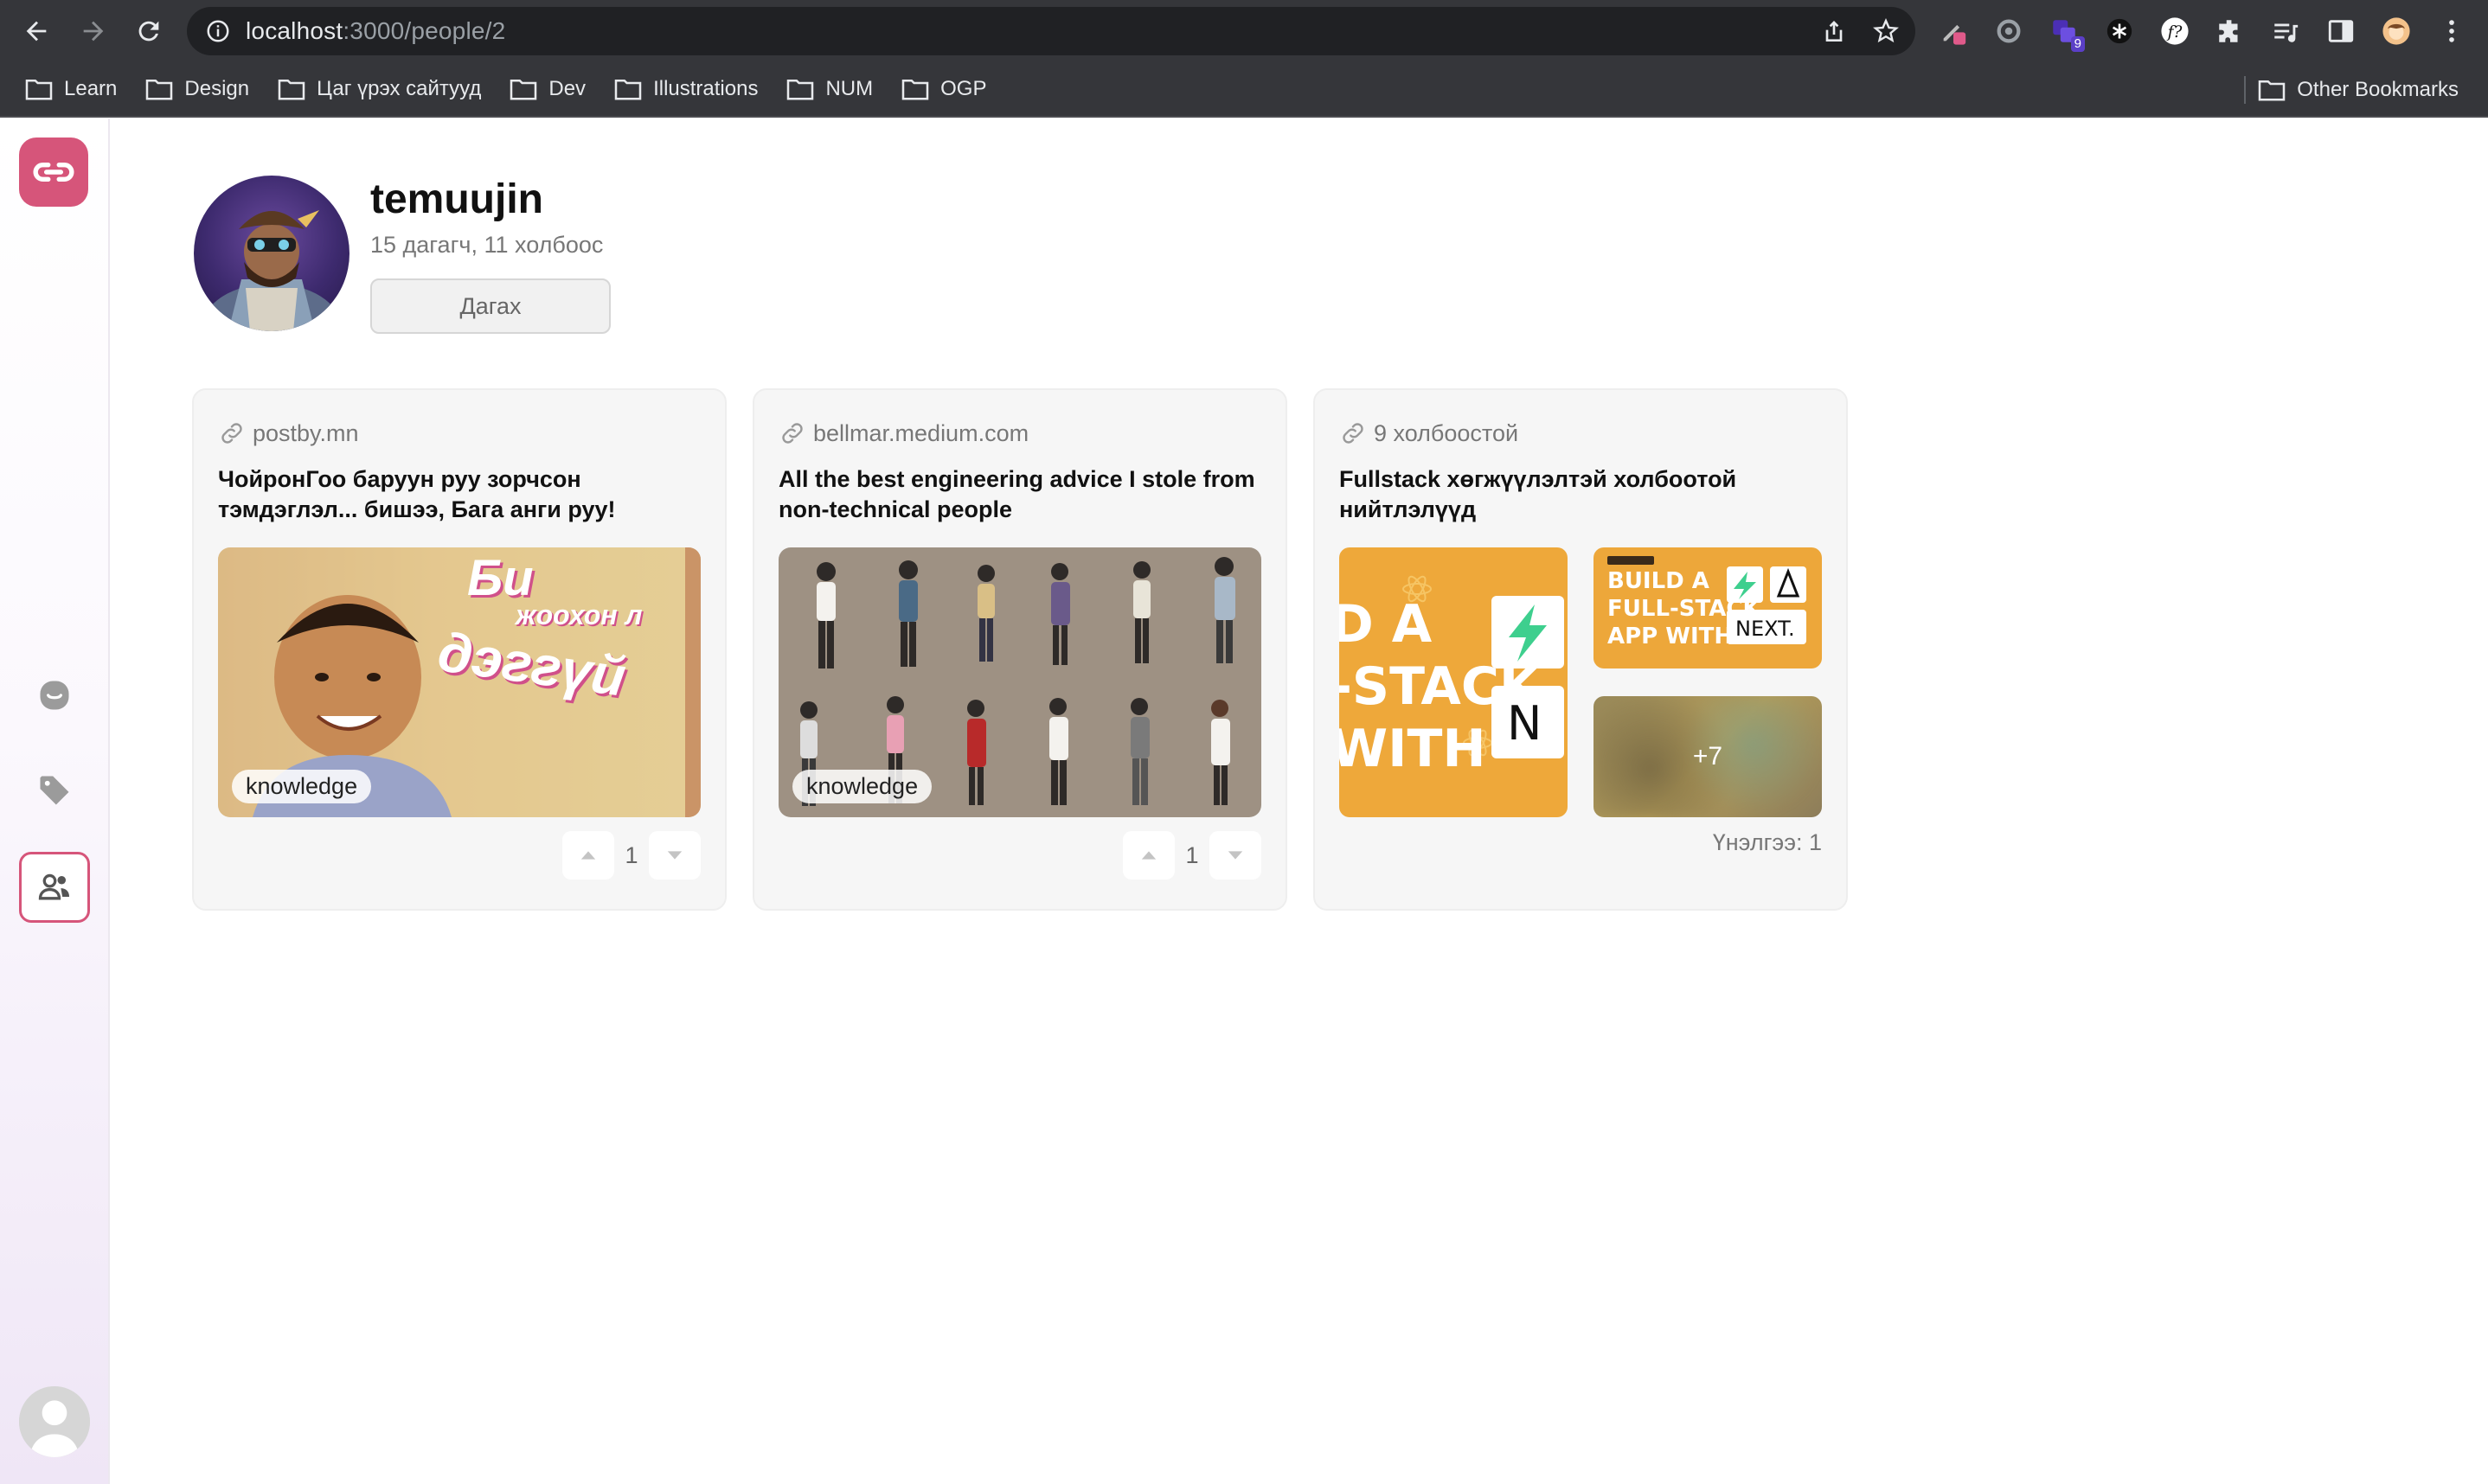  I want to click on reading-list-icon, so click(2286, 31).